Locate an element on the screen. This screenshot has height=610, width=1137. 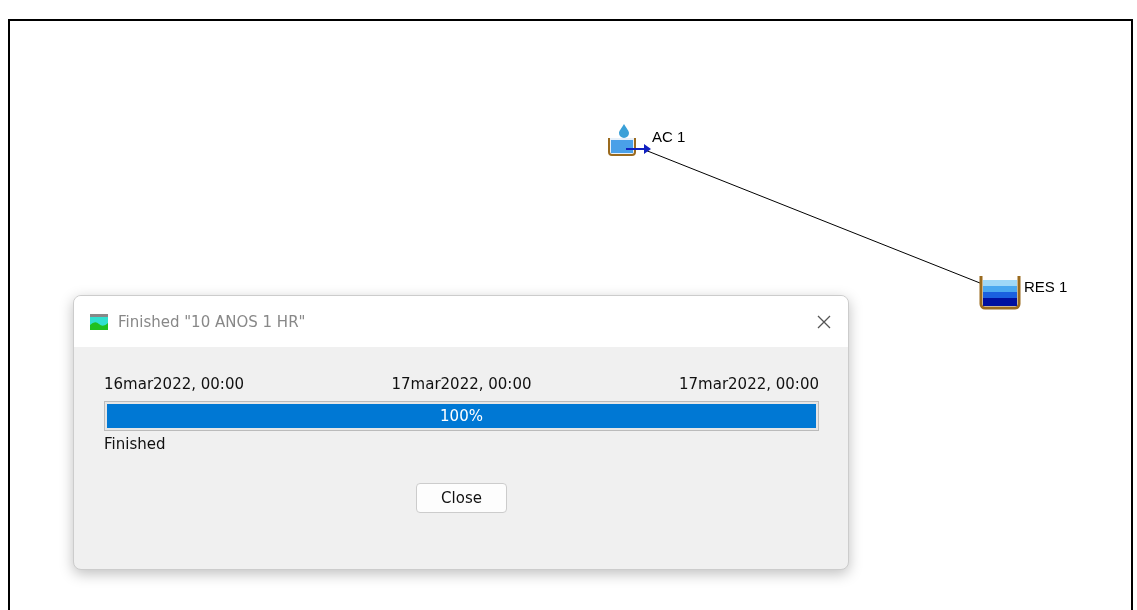
landscape-icon is located at coordinates (99, 321).